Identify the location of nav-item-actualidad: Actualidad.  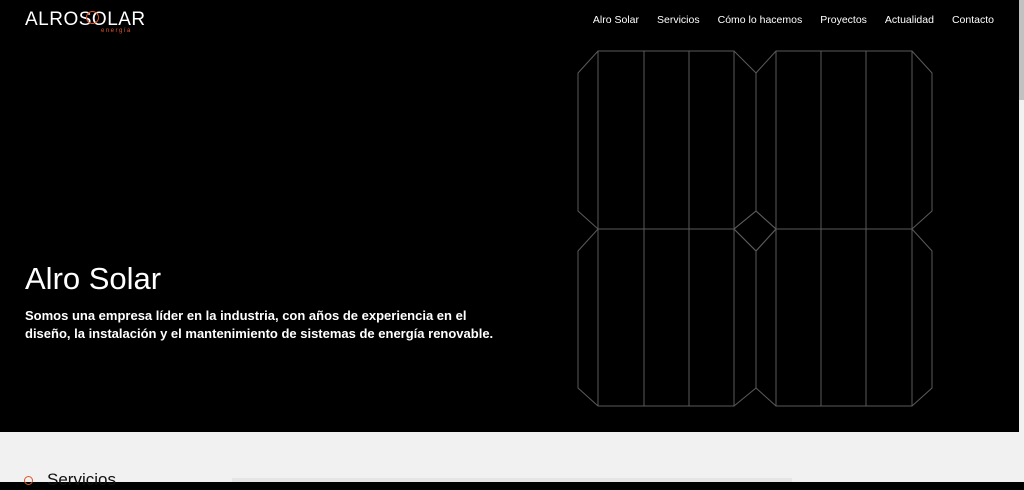
(909, 20).